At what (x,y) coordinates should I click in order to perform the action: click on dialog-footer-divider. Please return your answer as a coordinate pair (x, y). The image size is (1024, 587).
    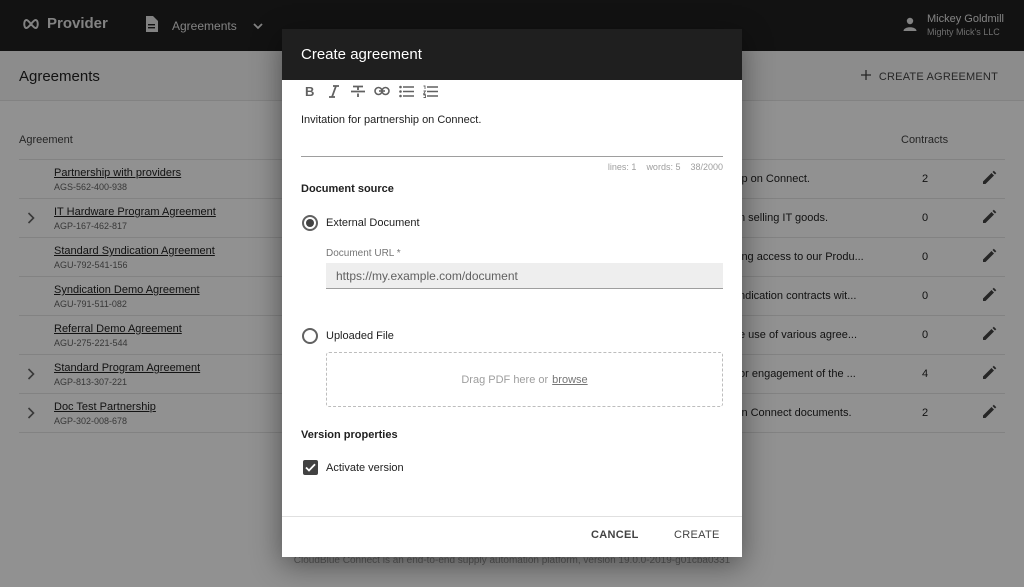
    Looking at the image, I should click on (512, 516).